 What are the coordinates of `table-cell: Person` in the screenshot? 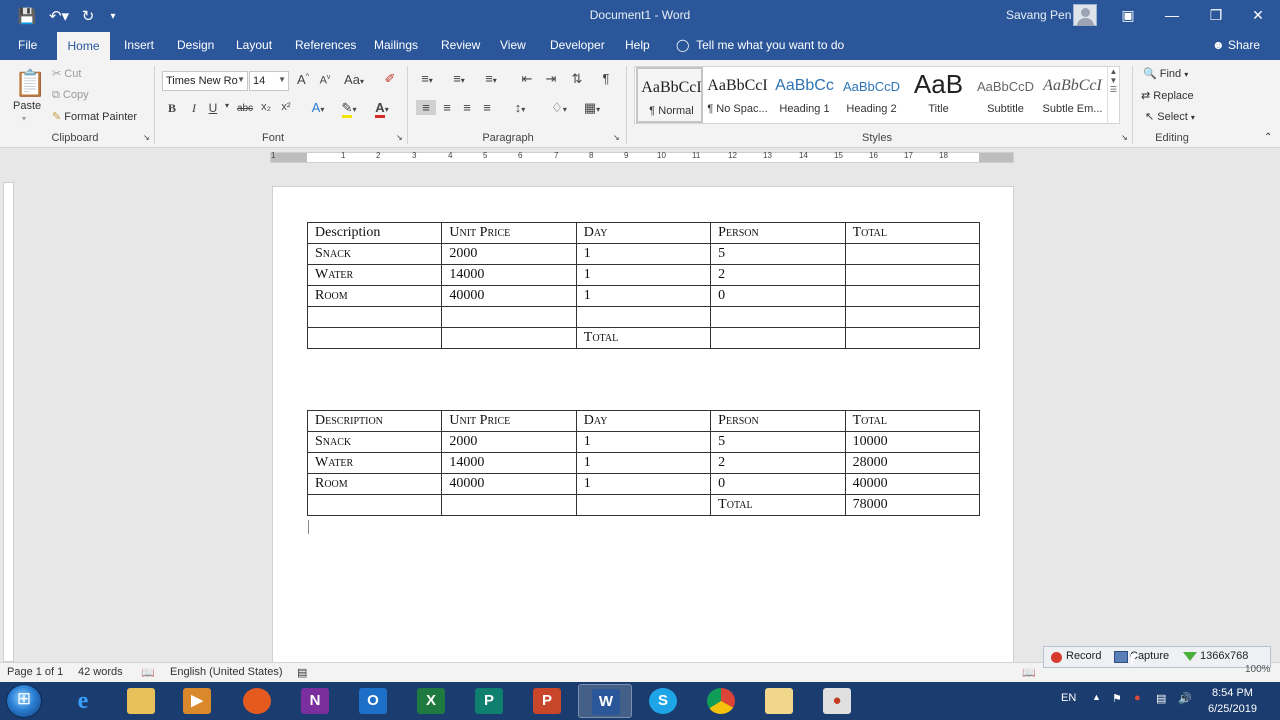 It's located at (778, 421).